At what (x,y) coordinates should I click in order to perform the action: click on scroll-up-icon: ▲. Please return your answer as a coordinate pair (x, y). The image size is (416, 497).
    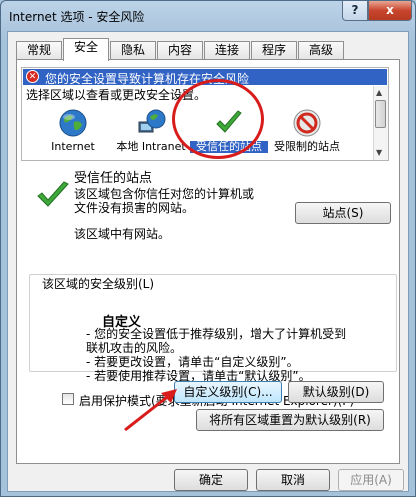
    Looking at the image, I should click on (379, 92).